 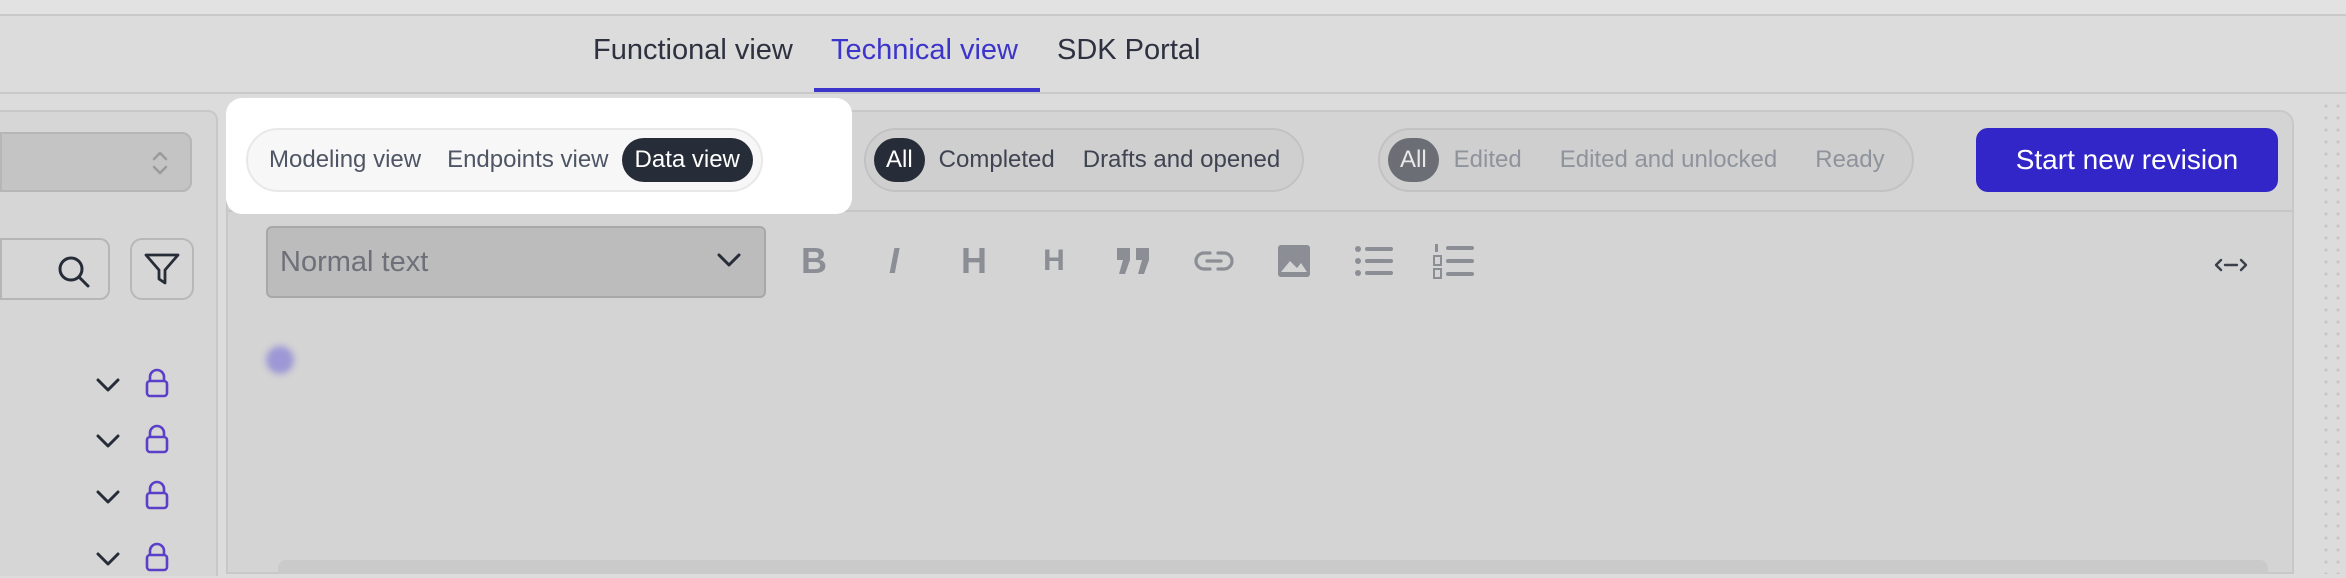 I want to click on edit-option-edited-unlocked: Edited and unlocked, so click(x=1669, y=160).